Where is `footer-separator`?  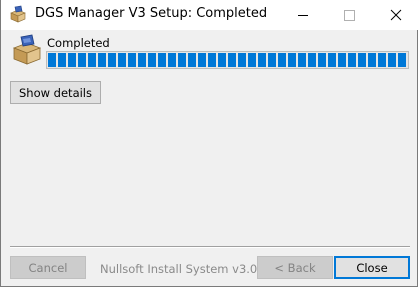 footer-separator is located at coordinates (210, 247).